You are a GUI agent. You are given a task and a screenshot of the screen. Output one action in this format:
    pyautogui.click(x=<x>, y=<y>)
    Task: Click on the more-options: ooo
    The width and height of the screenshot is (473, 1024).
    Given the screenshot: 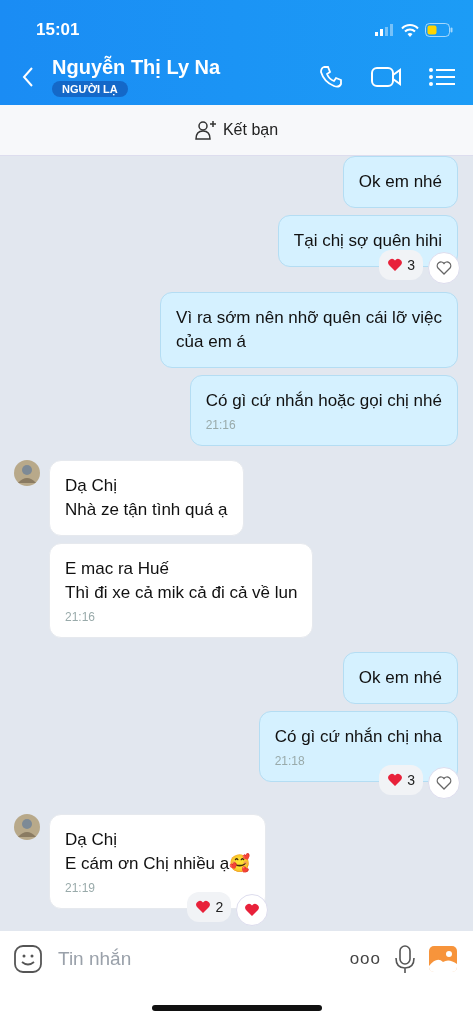 What is the action you would take?
    pyautogui.click(x=365, y=959)
    